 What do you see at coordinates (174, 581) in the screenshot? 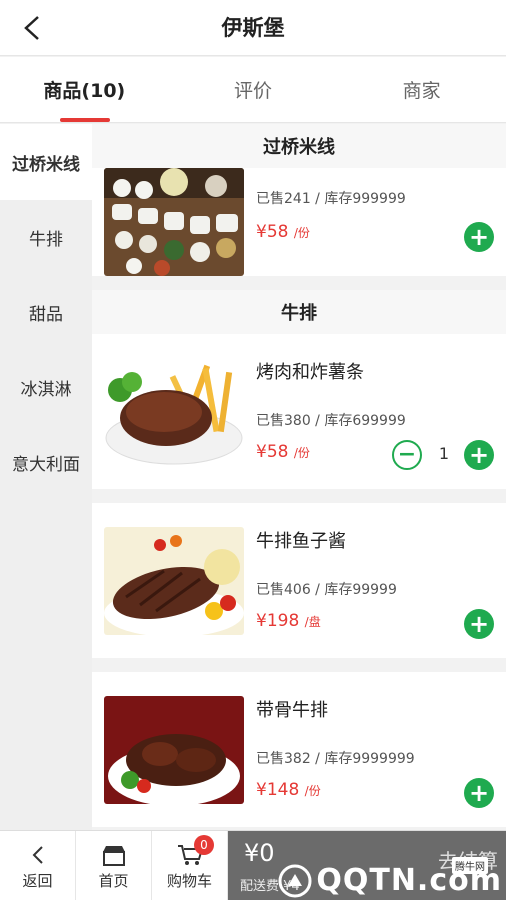
I see `steak-caviar-image` at bounding box center [174, 581].